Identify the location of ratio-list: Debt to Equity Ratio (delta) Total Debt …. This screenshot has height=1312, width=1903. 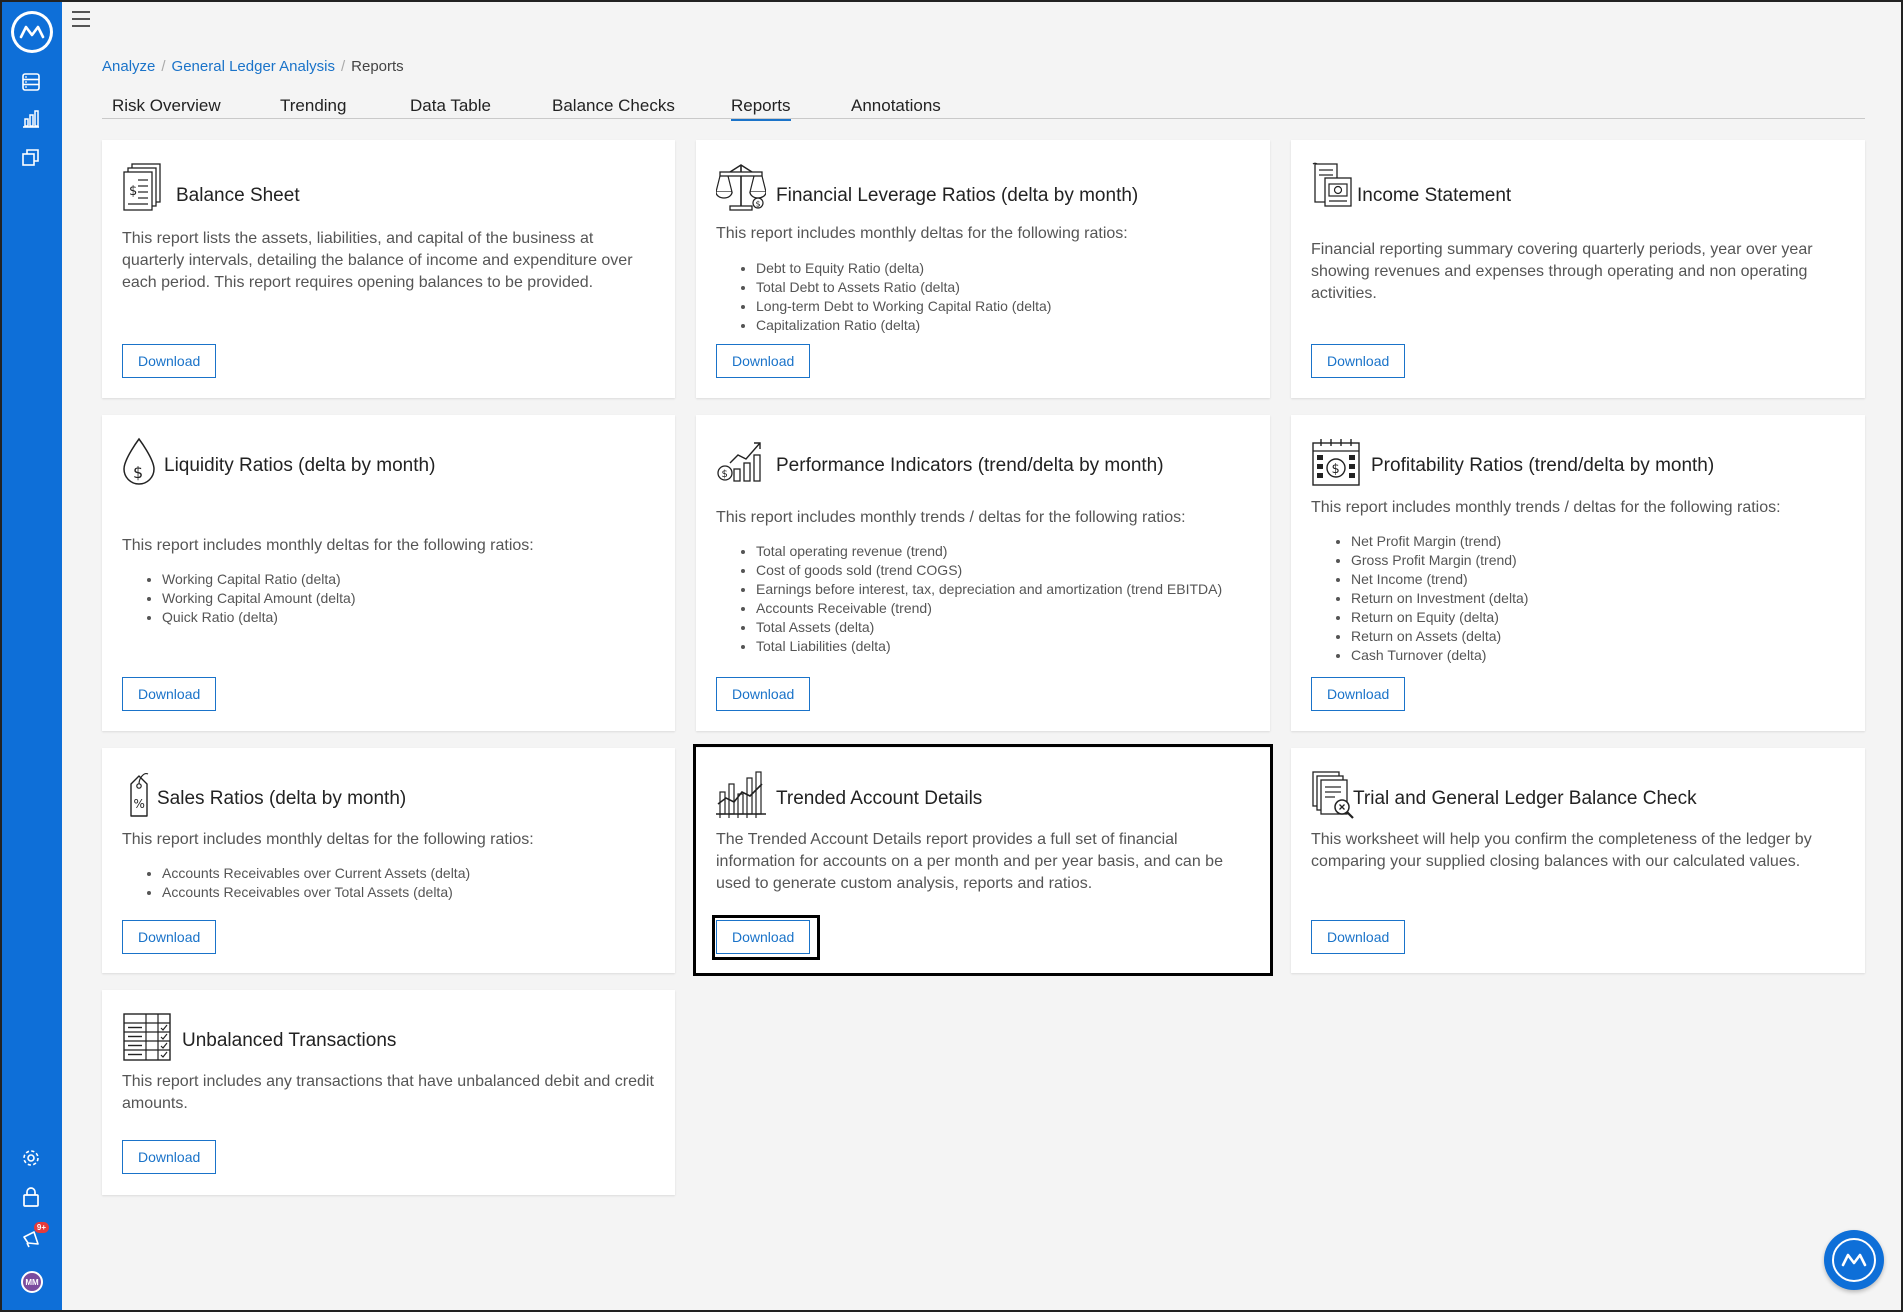
(883, 297).